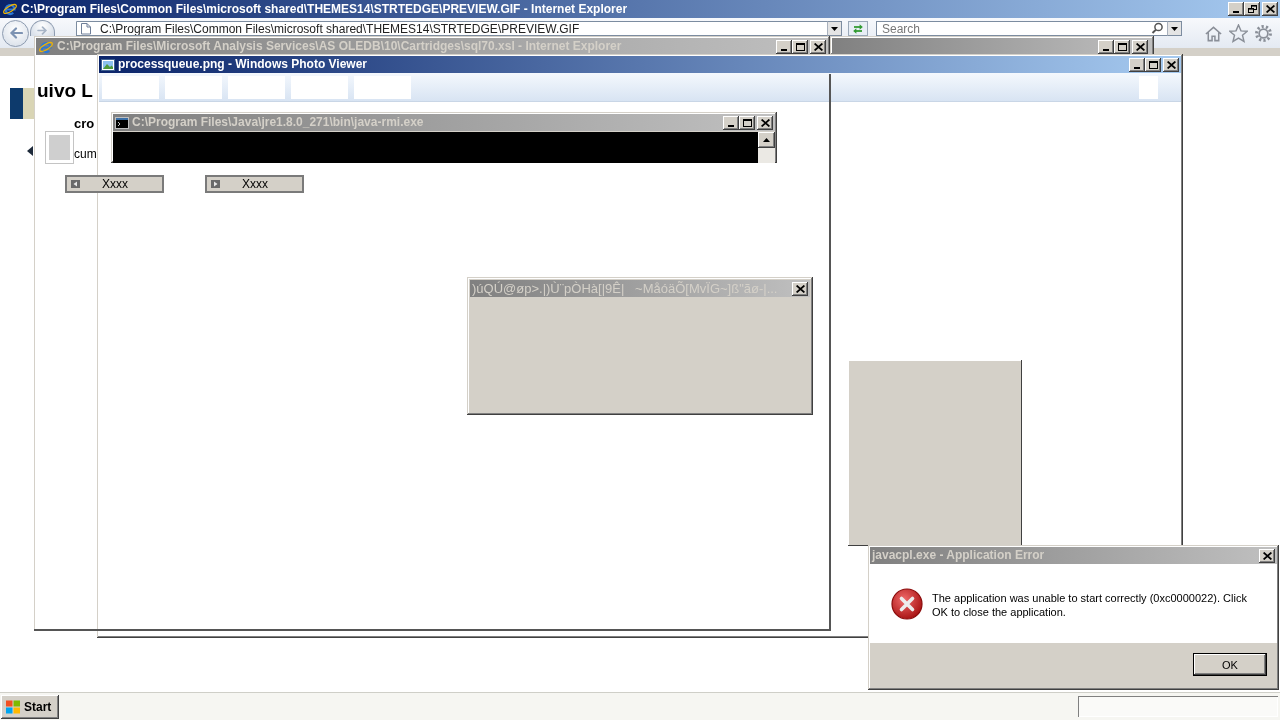  What do you see at coordinates (85, 154) in the screenshot?
I see `page-text: cum` at bounding box center [85, 154].